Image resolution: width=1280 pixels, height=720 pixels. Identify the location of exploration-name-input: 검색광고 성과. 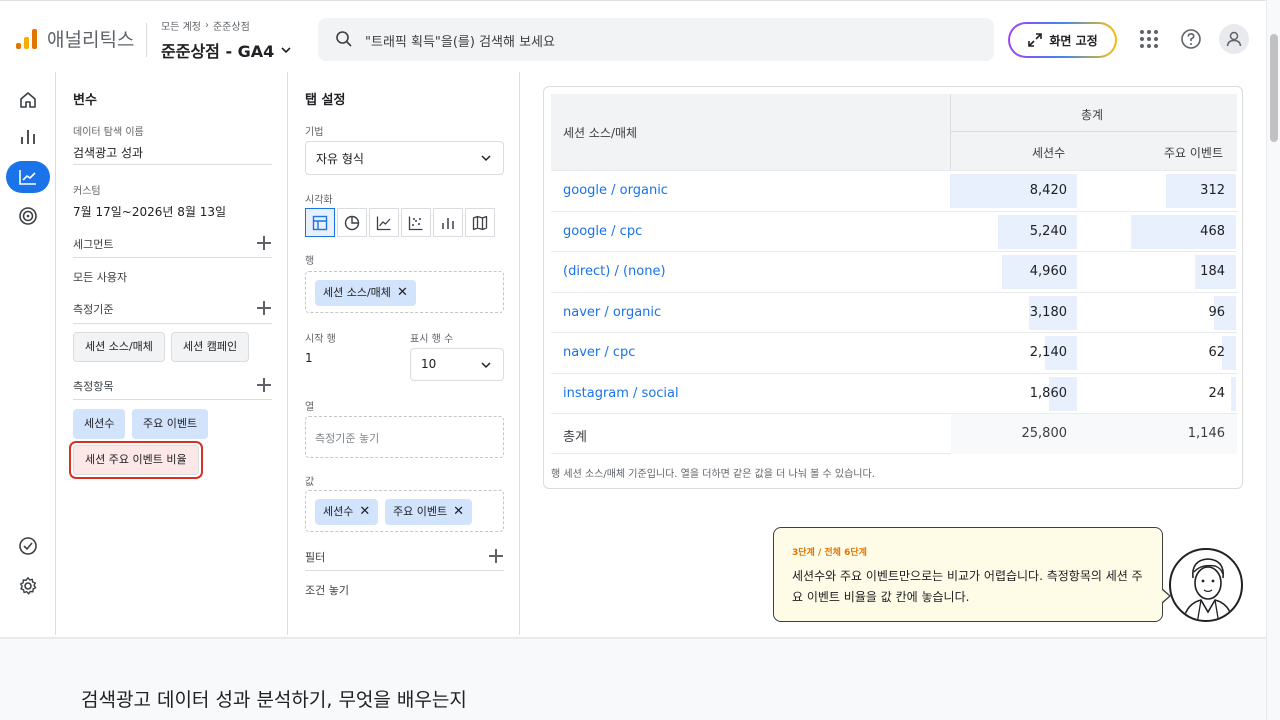
(108, 152).